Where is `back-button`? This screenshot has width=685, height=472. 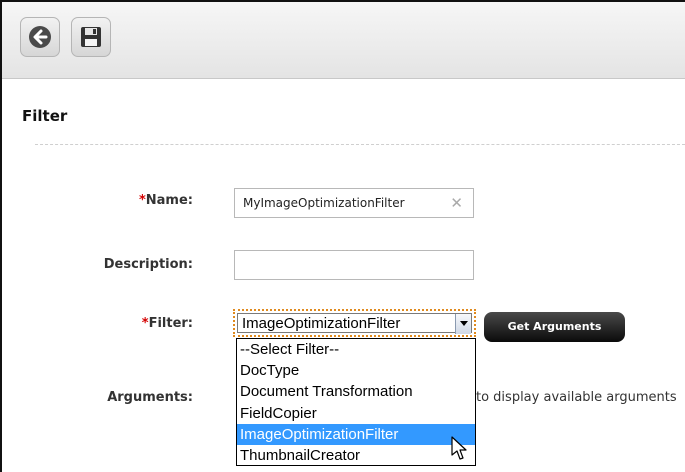
back-button is located at coordinates (40, 37).